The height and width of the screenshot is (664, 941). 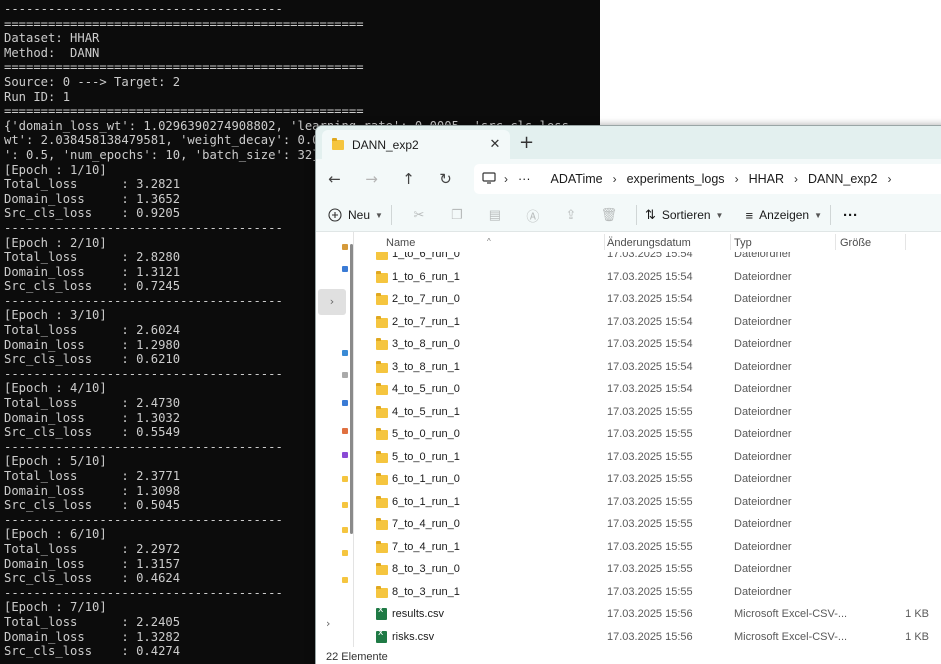 What do you see at coordinates (408, 179) in the screenshot?
I see `up-arrow-icon: ↑` at bounding box center [408, 179].